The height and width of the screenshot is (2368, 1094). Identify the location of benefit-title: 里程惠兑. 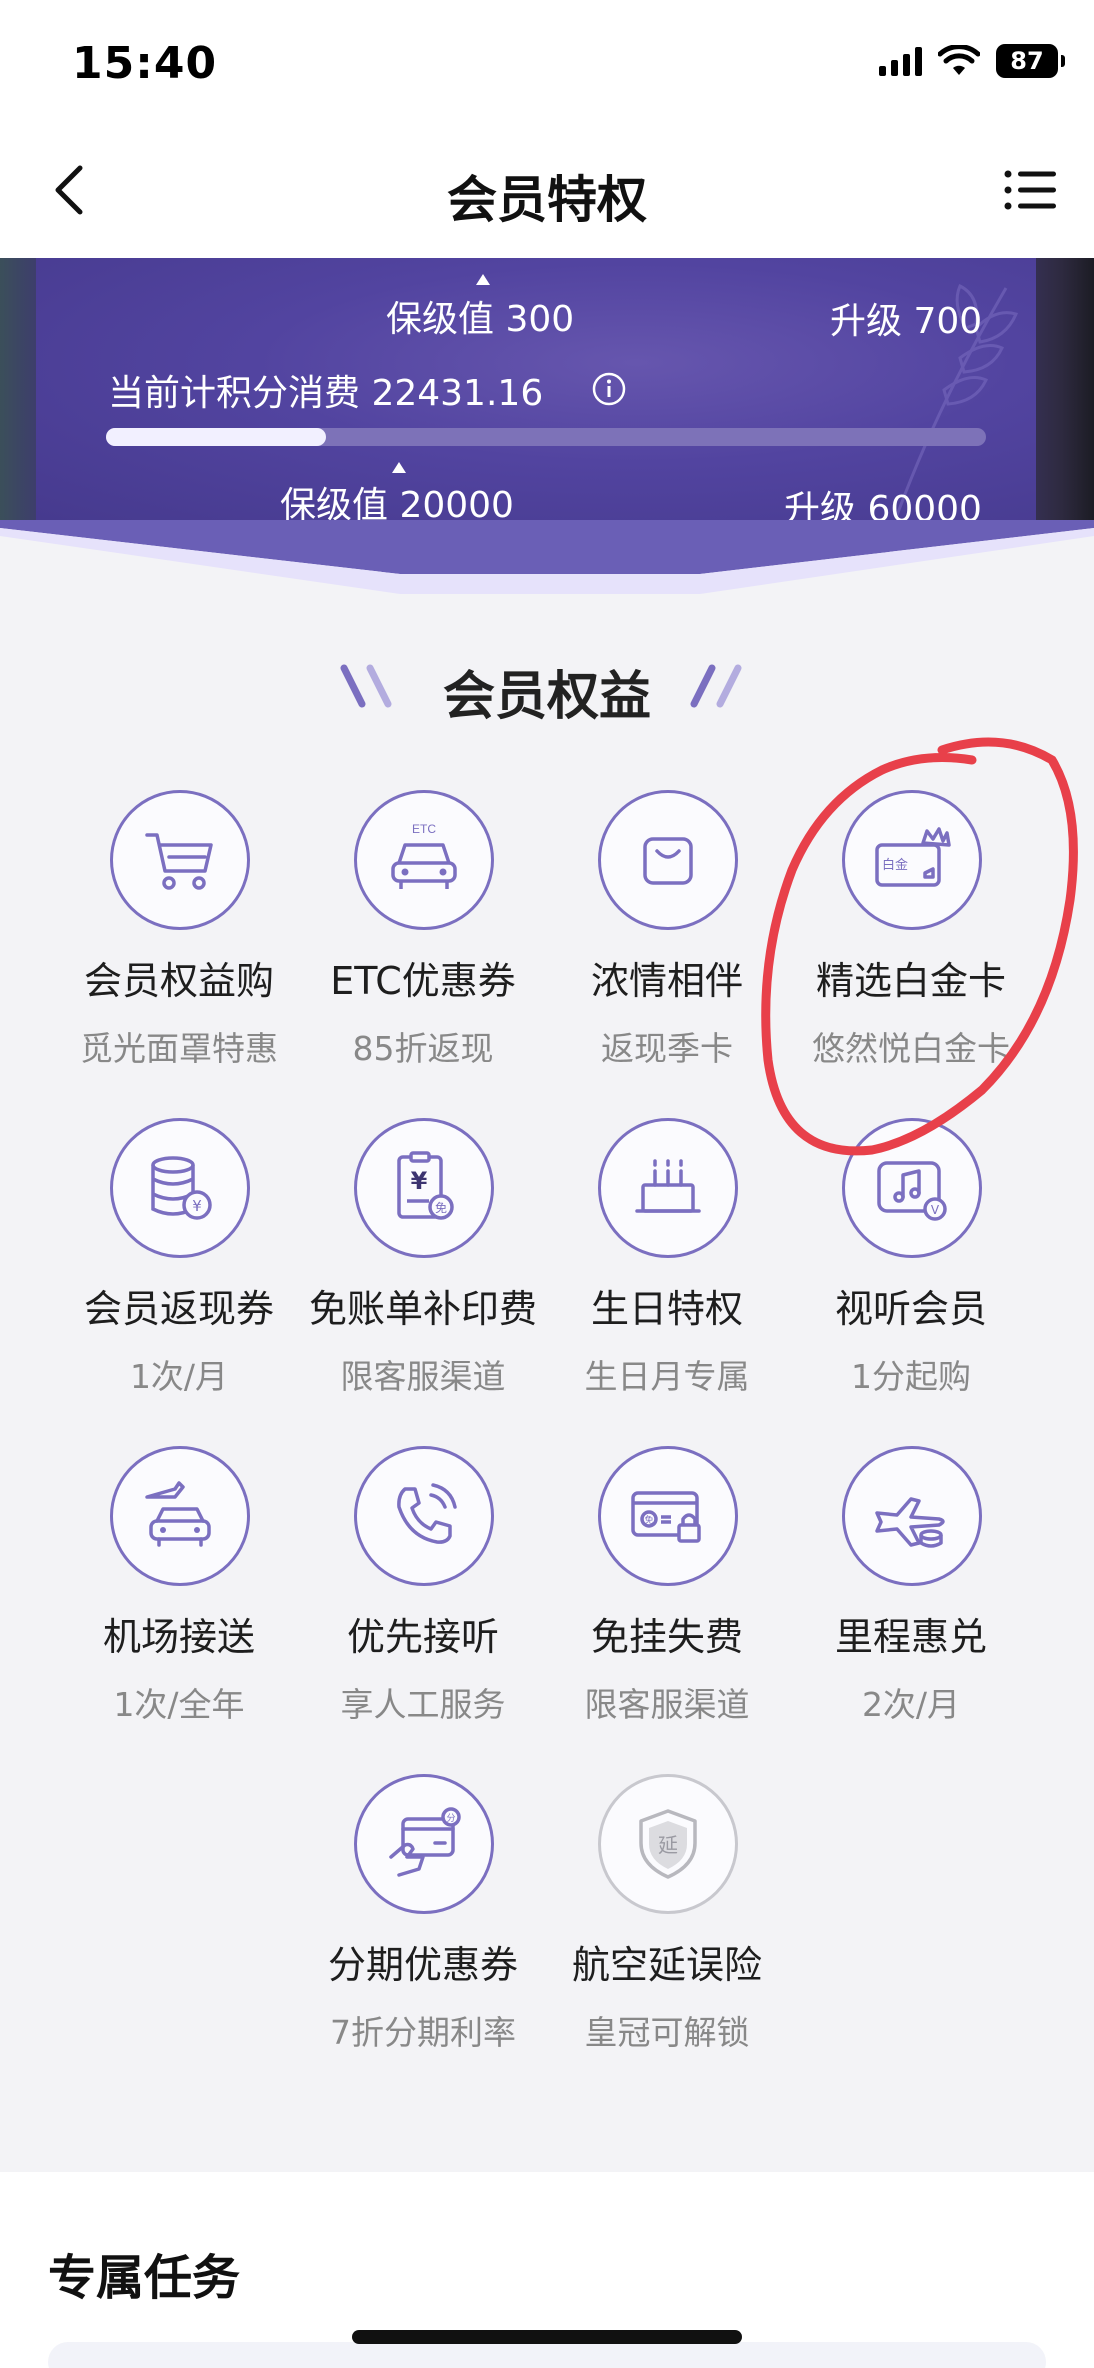
(910, 1637).